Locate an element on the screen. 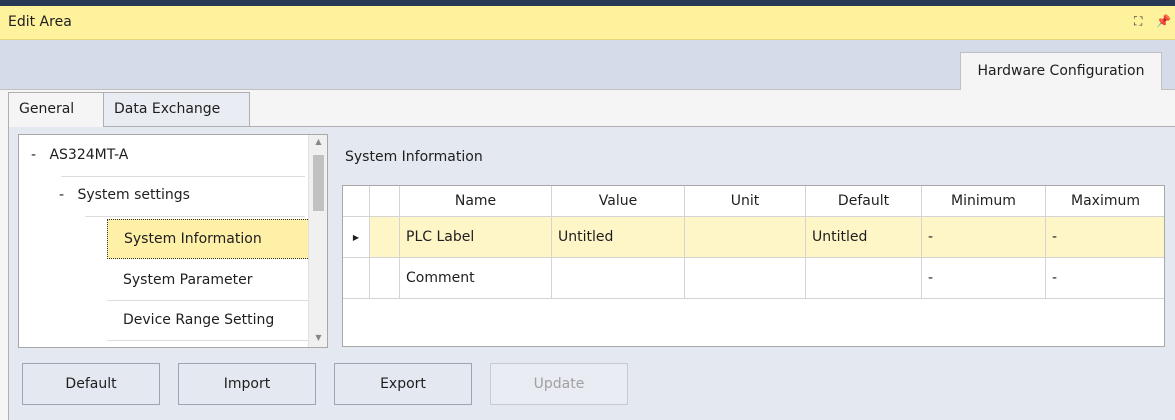 The height and width of the screenshot is (420, 1175). tree-item-system-parameter: System Parameter is located at coordinates (214, 281).